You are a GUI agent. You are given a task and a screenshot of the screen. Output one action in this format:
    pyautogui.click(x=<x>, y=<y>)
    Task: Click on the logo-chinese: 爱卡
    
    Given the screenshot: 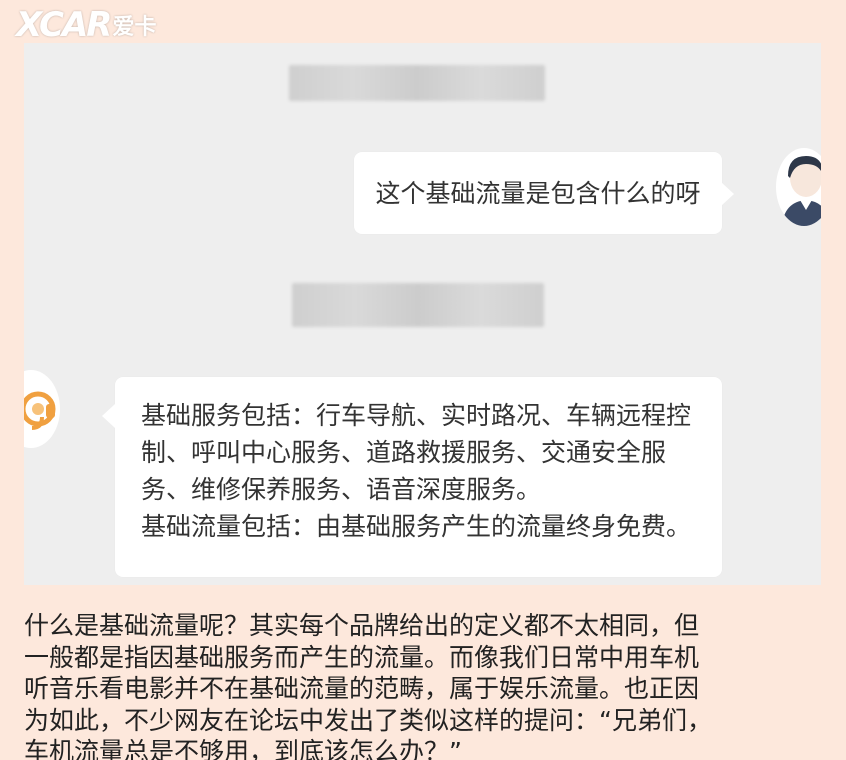 What is the action you would take?
    pyautogui.click(x=134, y=27)
    